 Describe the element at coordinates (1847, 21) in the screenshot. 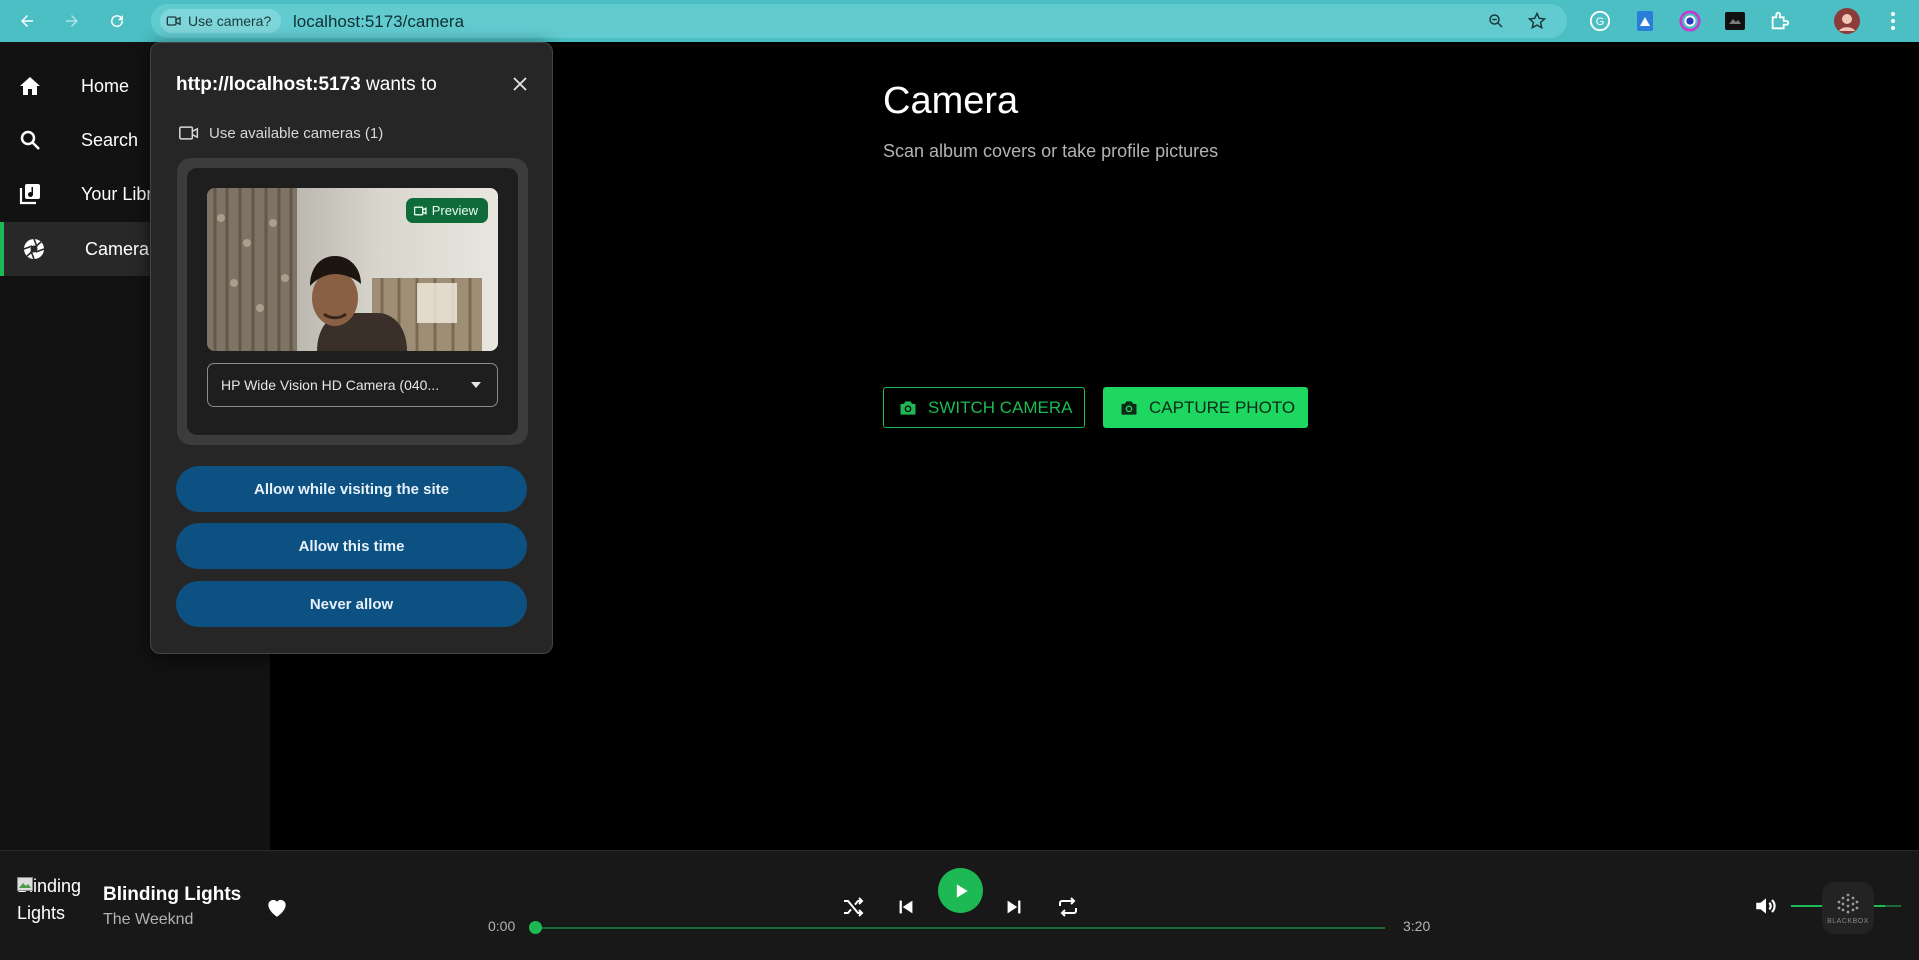

I see `profile-avatar` at that location.